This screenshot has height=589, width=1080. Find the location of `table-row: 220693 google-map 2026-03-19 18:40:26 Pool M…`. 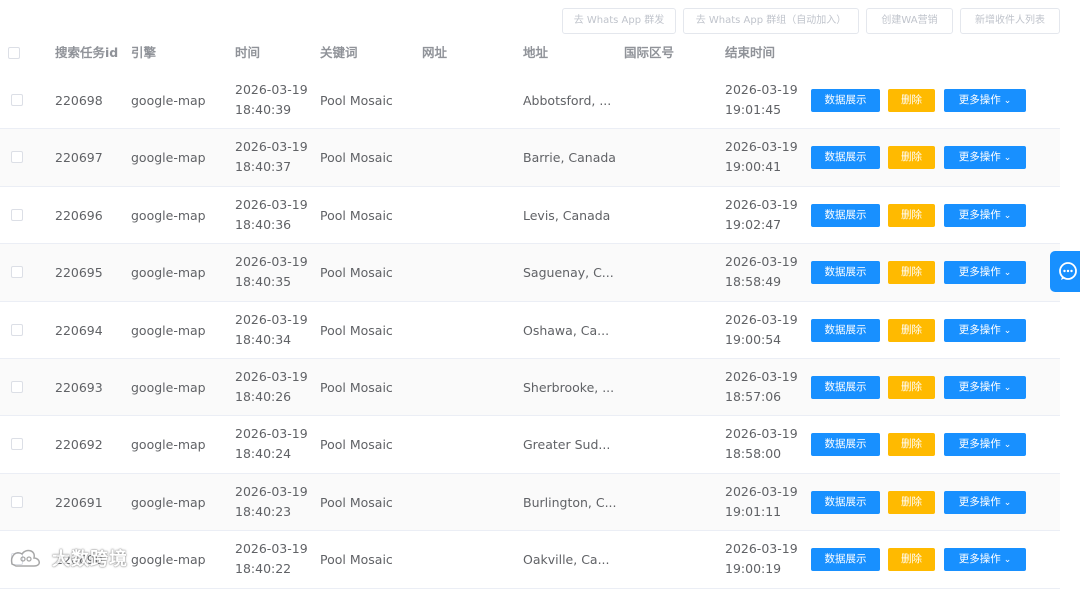

table-row: 220693 google-map 2026-03-19 18:40:26 Pool M… is located at coordinates (530, 387).